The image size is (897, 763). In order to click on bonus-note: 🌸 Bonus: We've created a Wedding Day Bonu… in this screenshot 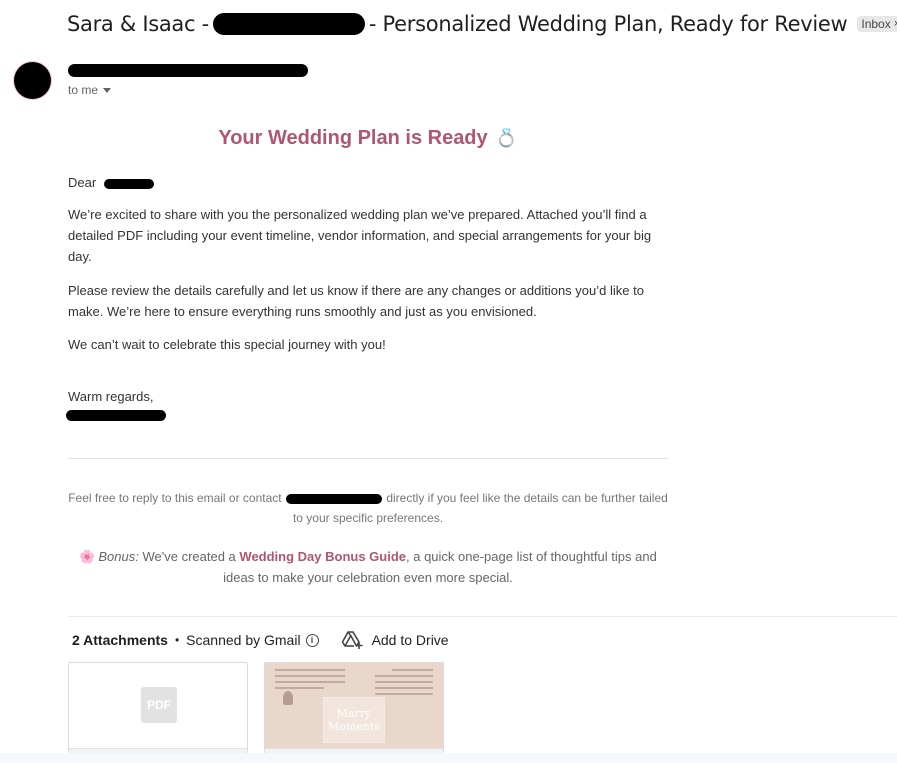, I will do `click(368, 567)`.